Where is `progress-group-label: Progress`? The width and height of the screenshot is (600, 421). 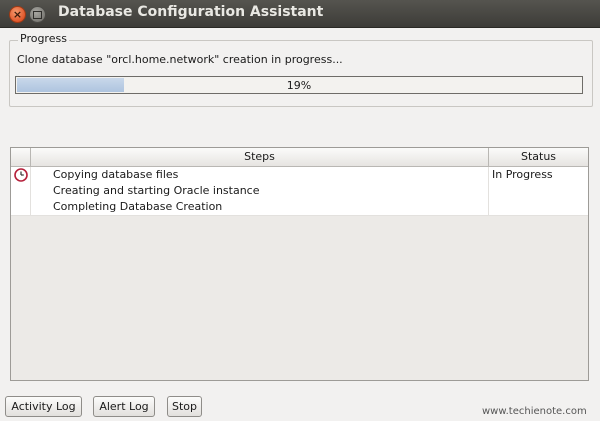 progress-group-label: Progress is located at coordinates (43, 38).